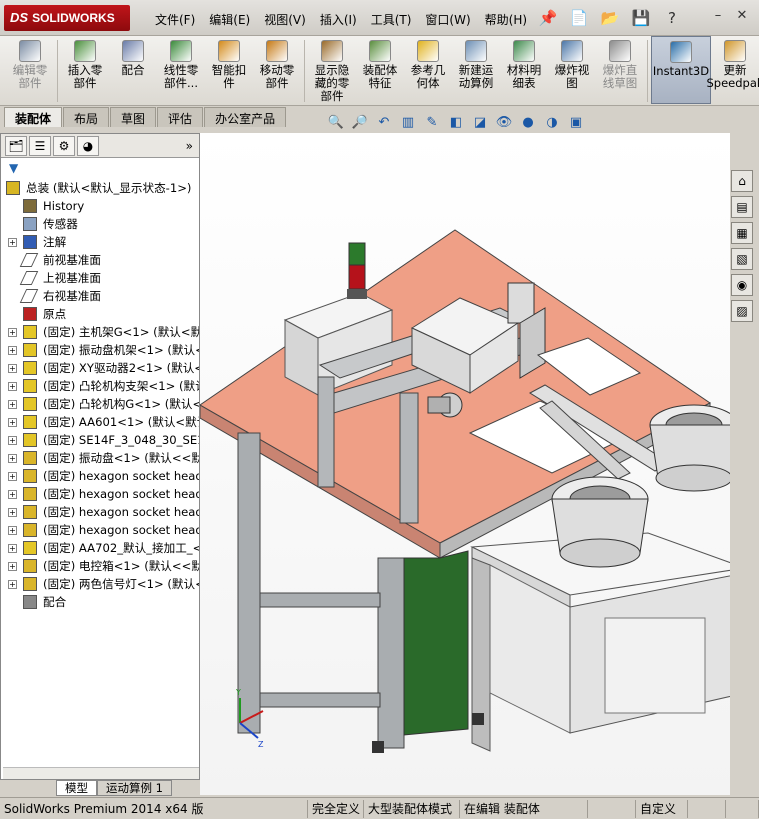 This screenshot has height=819, width=759. I want to click on menu-item: 文件(F), so click(175, 19).